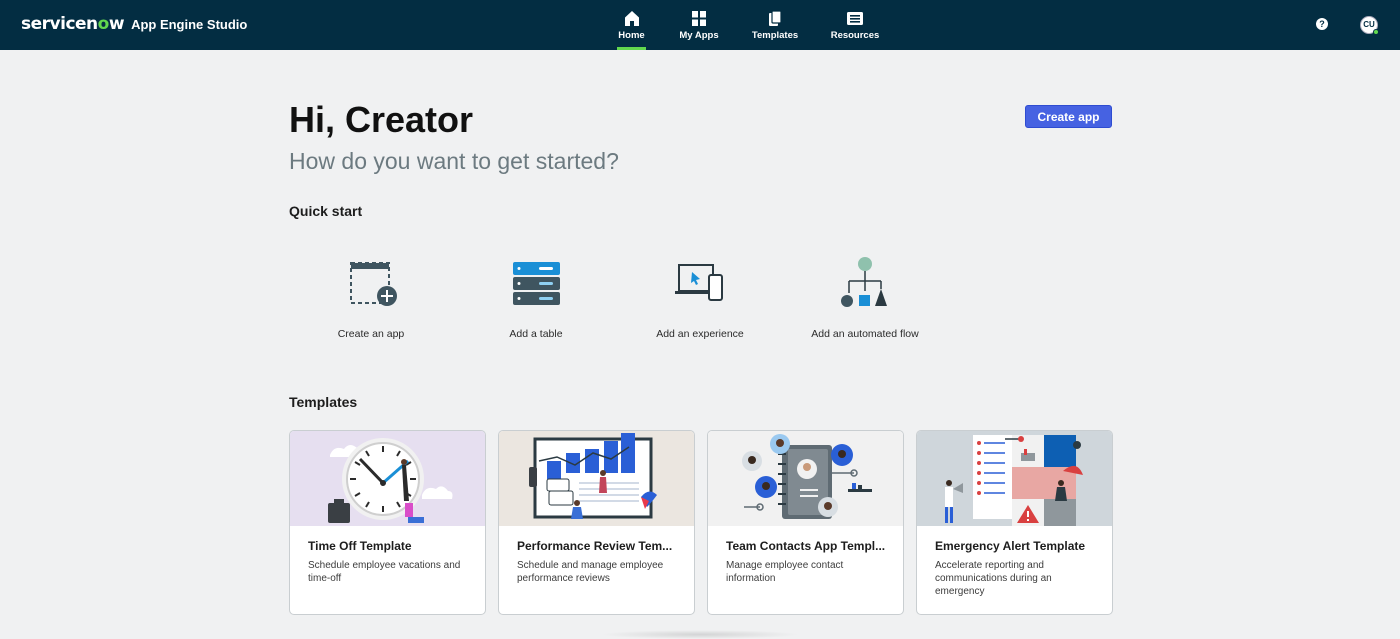 Image resolution: width=1400 pixels, height=639 pixels. What do you see at coordinates (384, 572) in the screenshot?
I see `template-card-description: Schedule employee vacations and time-off` at bounding box center [384, 572].